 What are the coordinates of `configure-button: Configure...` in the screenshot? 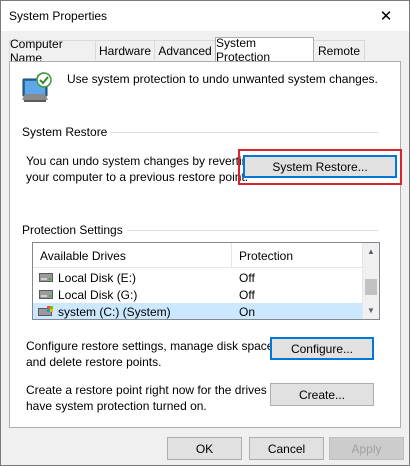 It's located at (322, 348).